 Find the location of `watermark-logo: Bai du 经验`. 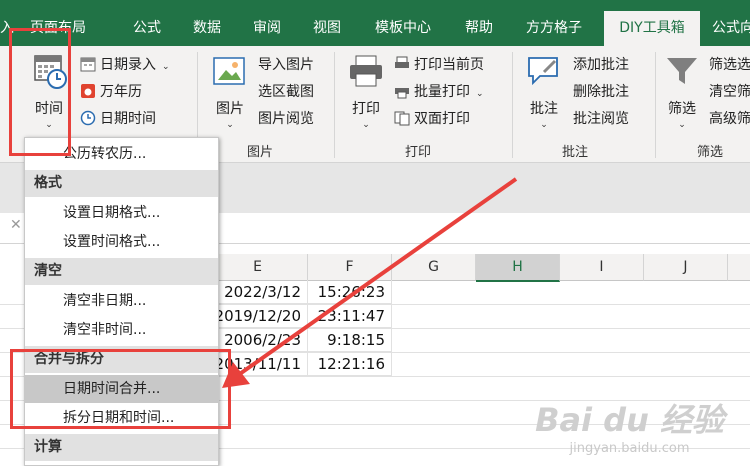

watermark-logo: Bai du 经验 is located at coordinates (629, 420).